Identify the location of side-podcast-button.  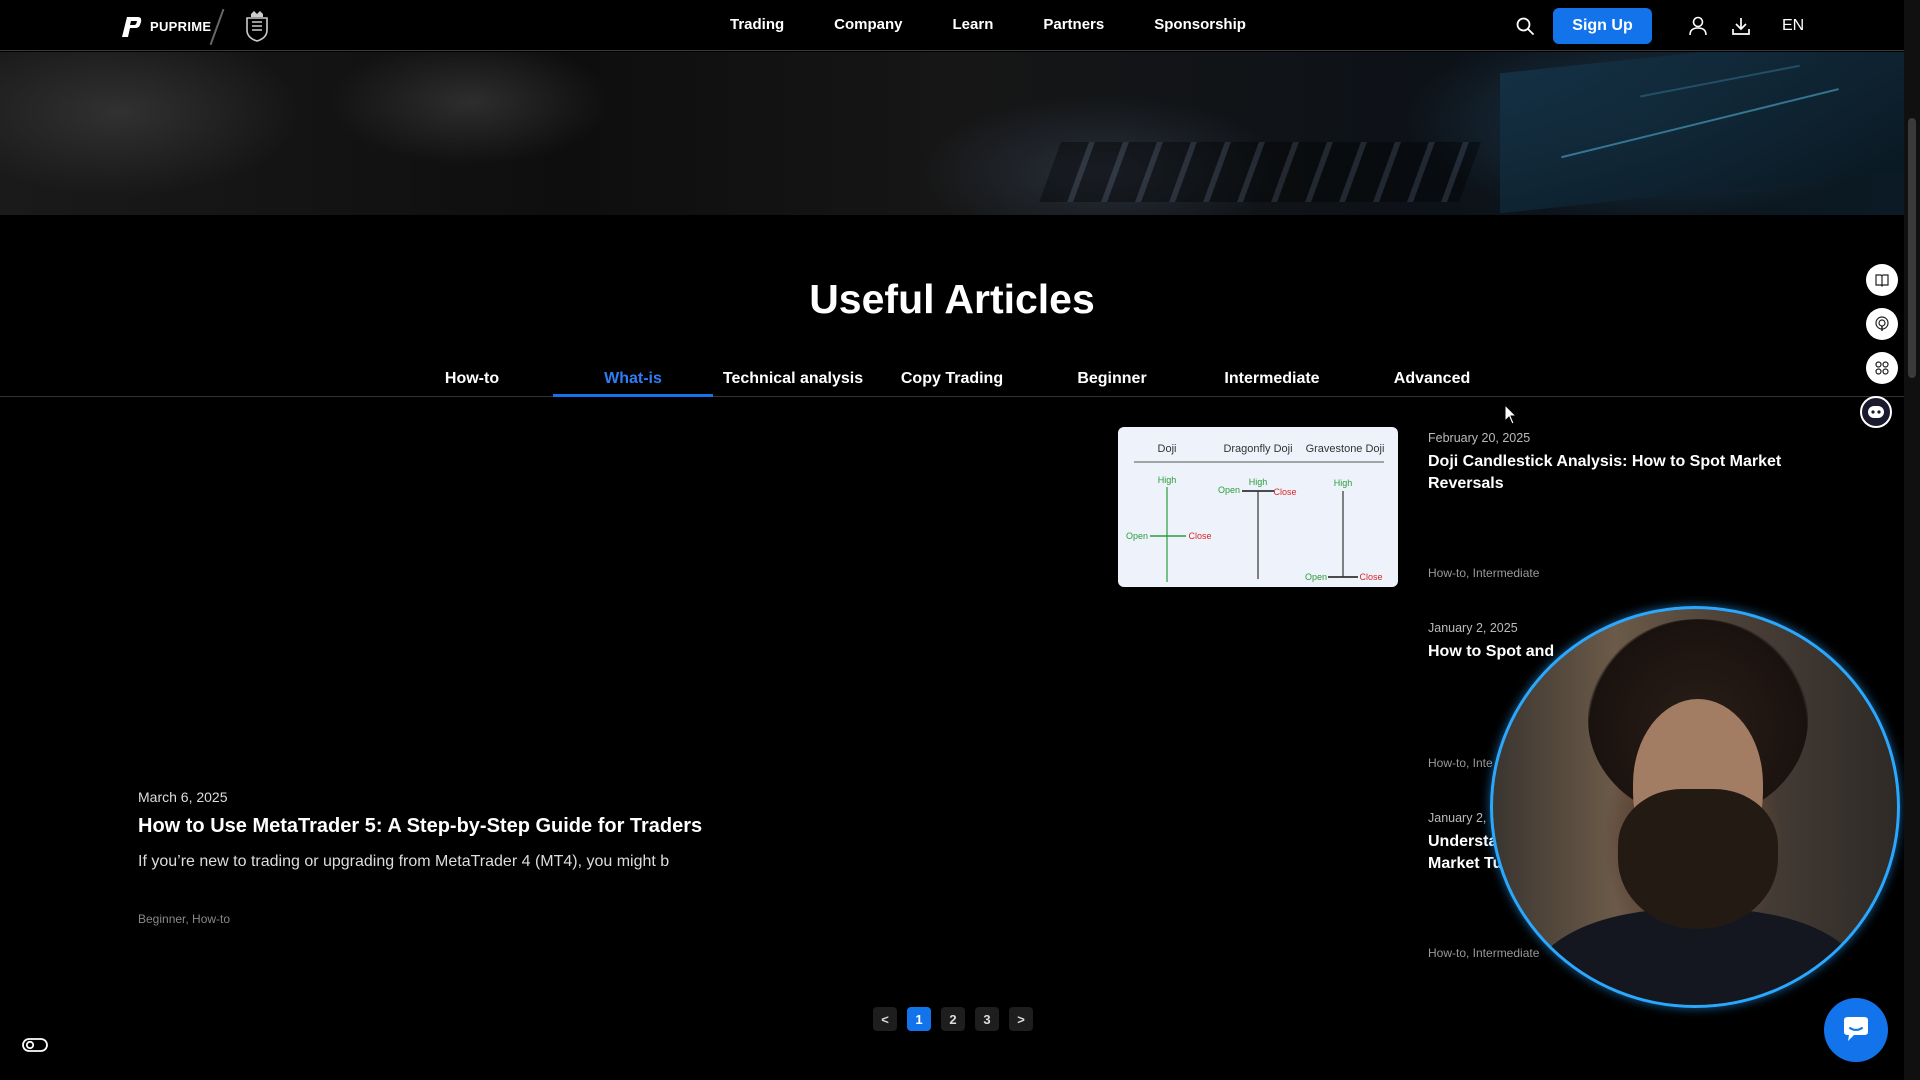
(1882, 324).